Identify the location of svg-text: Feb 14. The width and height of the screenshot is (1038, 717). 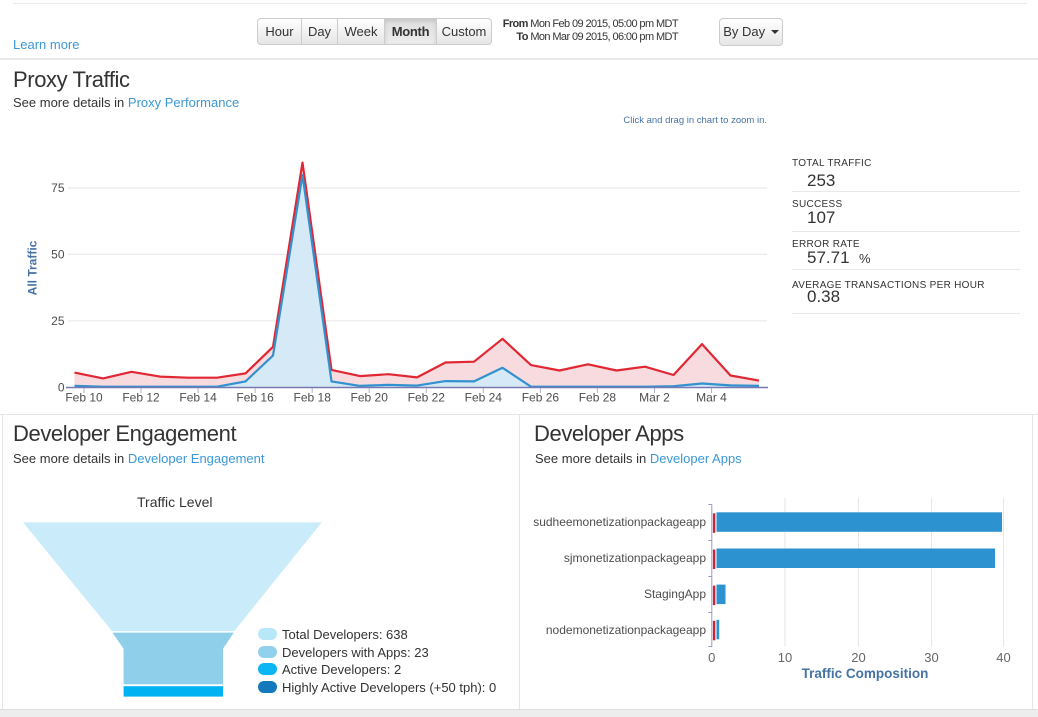
(198, 398).